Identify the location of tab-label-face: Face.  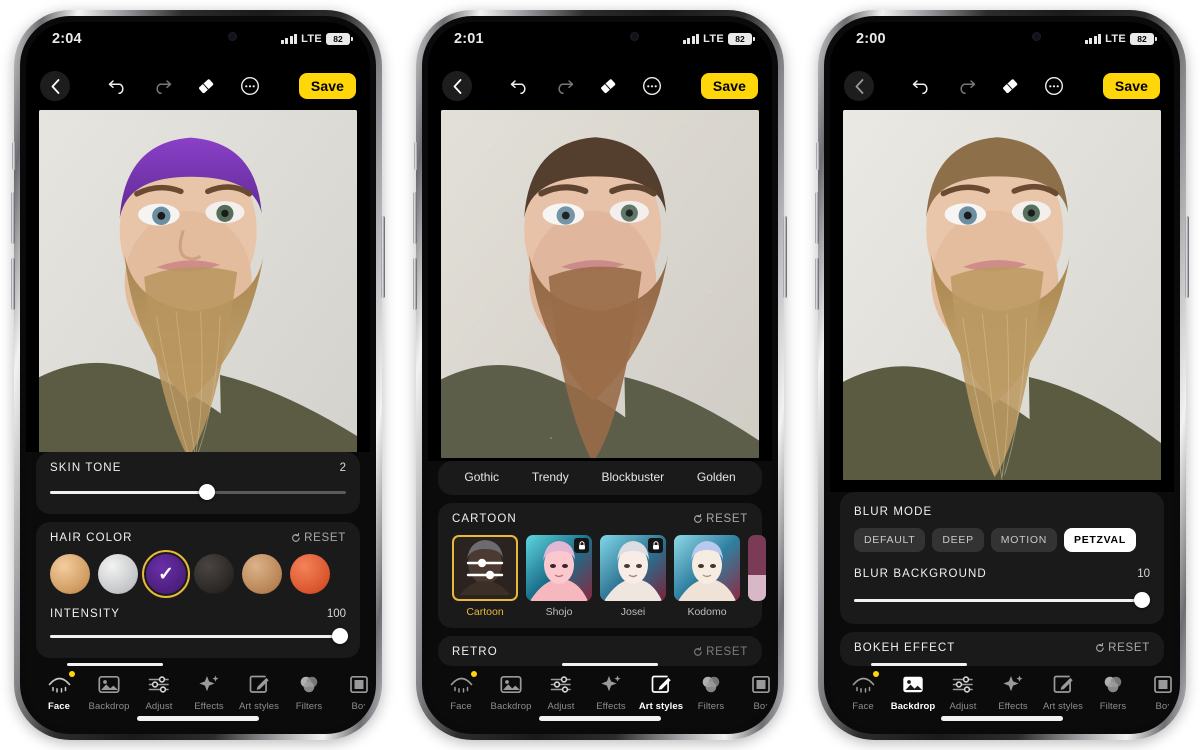
(863, 706).